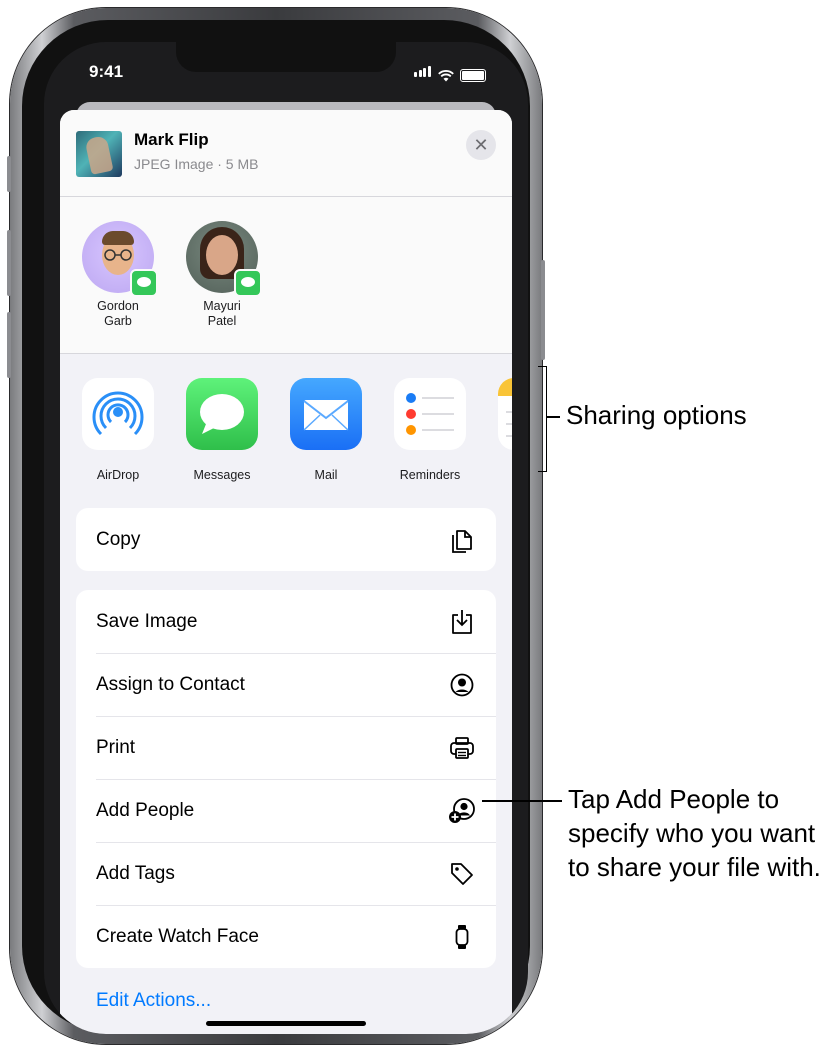 This screenshot has width=830, height=1052. I want to click on volume-down-button, so click(9, 345).